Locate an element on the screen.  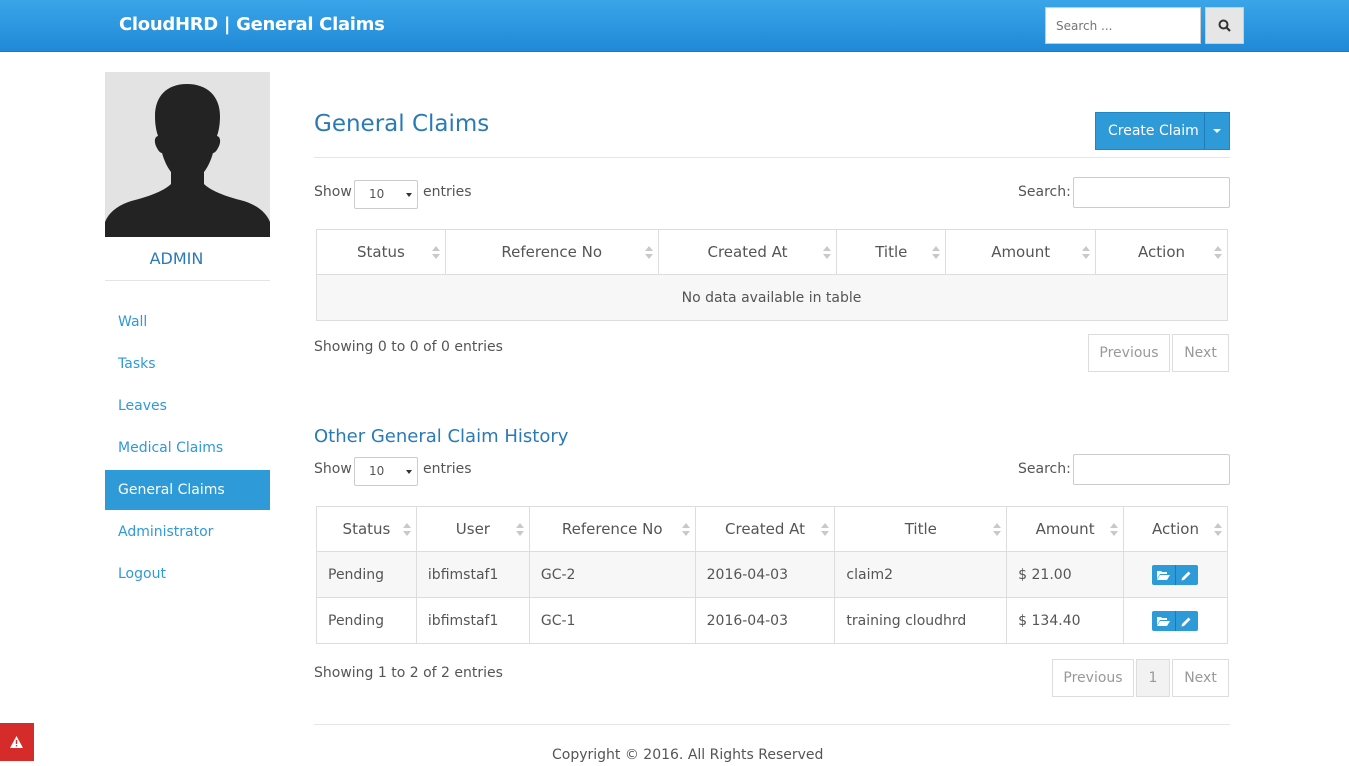
user-silhouette-icon is located at coordinates (187, 160).